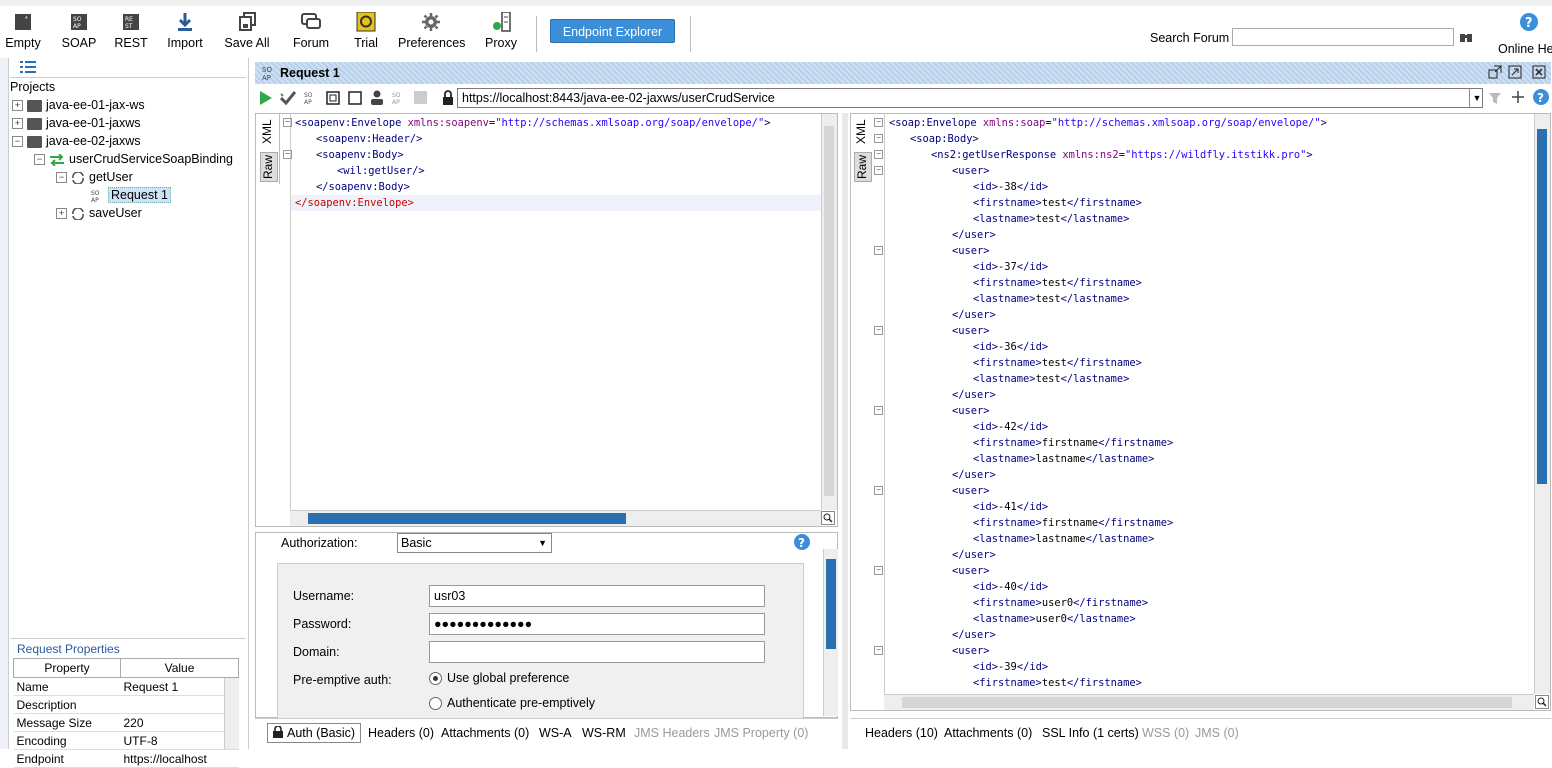 Image resolution: width=1552 pixels, height=768 pixels. I want to click on online-help-label: Online He, so click(1525, 49).